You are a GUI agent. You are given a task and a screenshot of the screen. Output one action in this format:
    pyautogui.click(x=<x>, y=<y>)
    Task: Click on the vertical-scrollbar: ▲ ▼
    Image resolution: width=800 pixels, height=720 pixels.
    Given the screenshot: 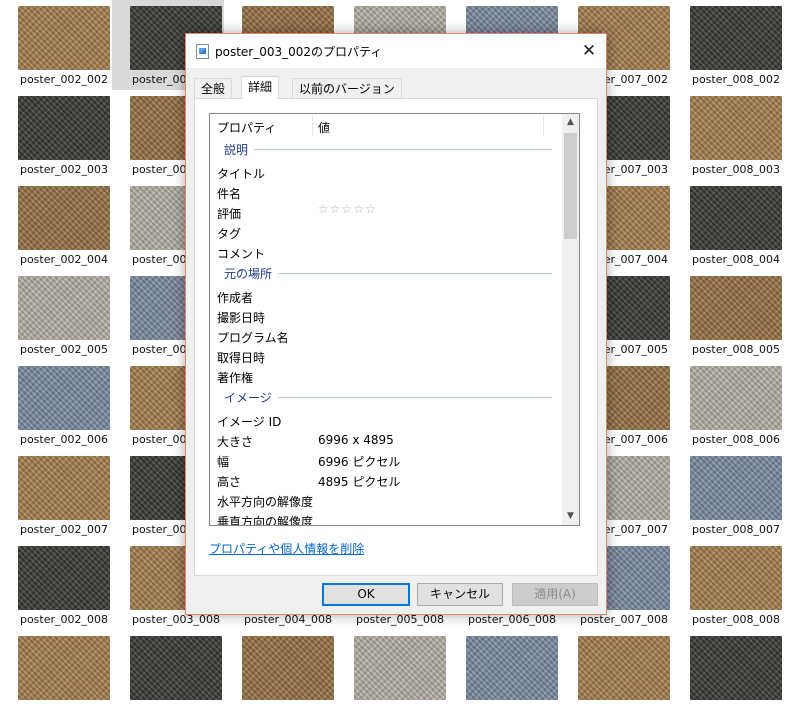 What is the action you would take?
    pyautogui.click(x=570, y=319)
    